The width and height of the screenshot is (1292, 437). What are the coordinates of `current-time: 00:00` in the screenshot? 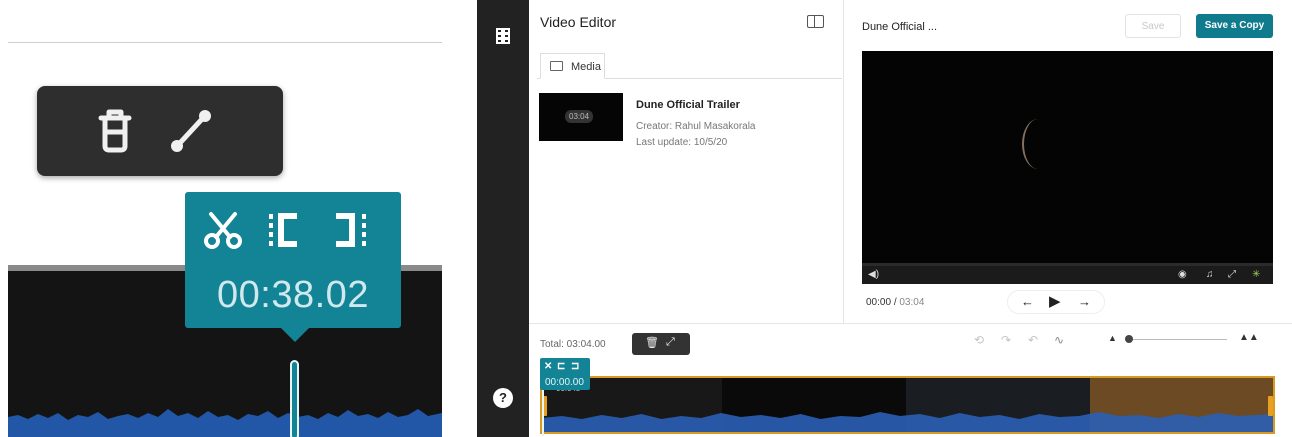 It's located at (879, 302).